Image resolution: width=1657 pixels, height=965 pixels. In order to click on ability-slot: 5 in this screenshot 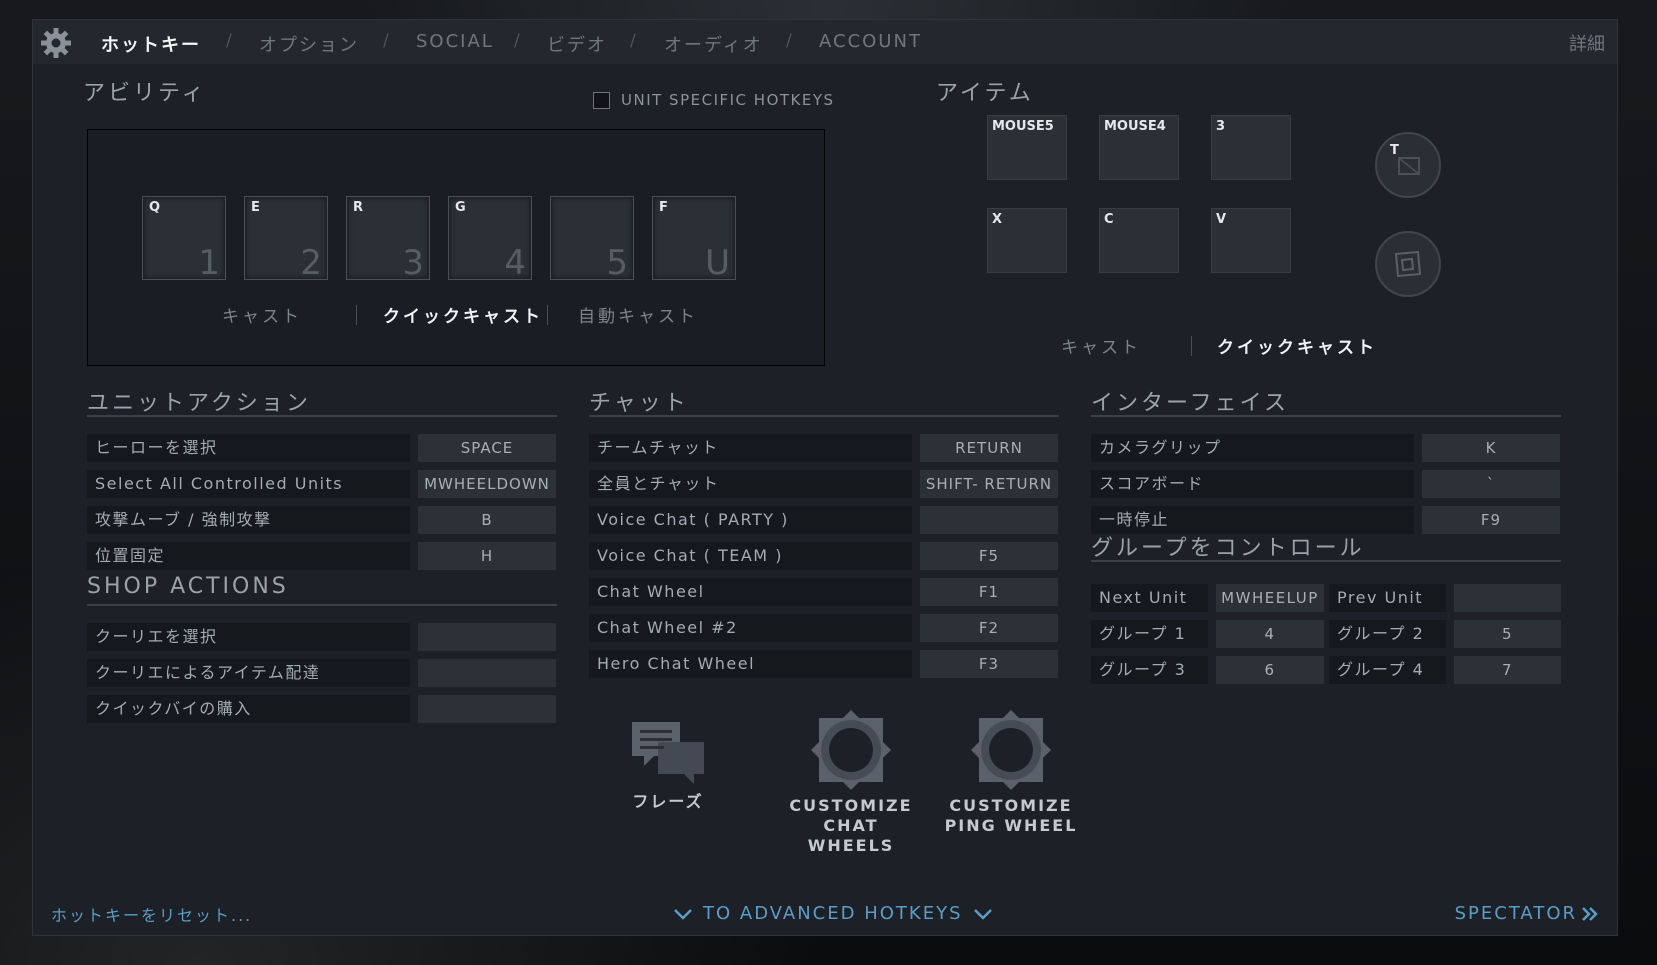, I will do `click(592, 239)`.